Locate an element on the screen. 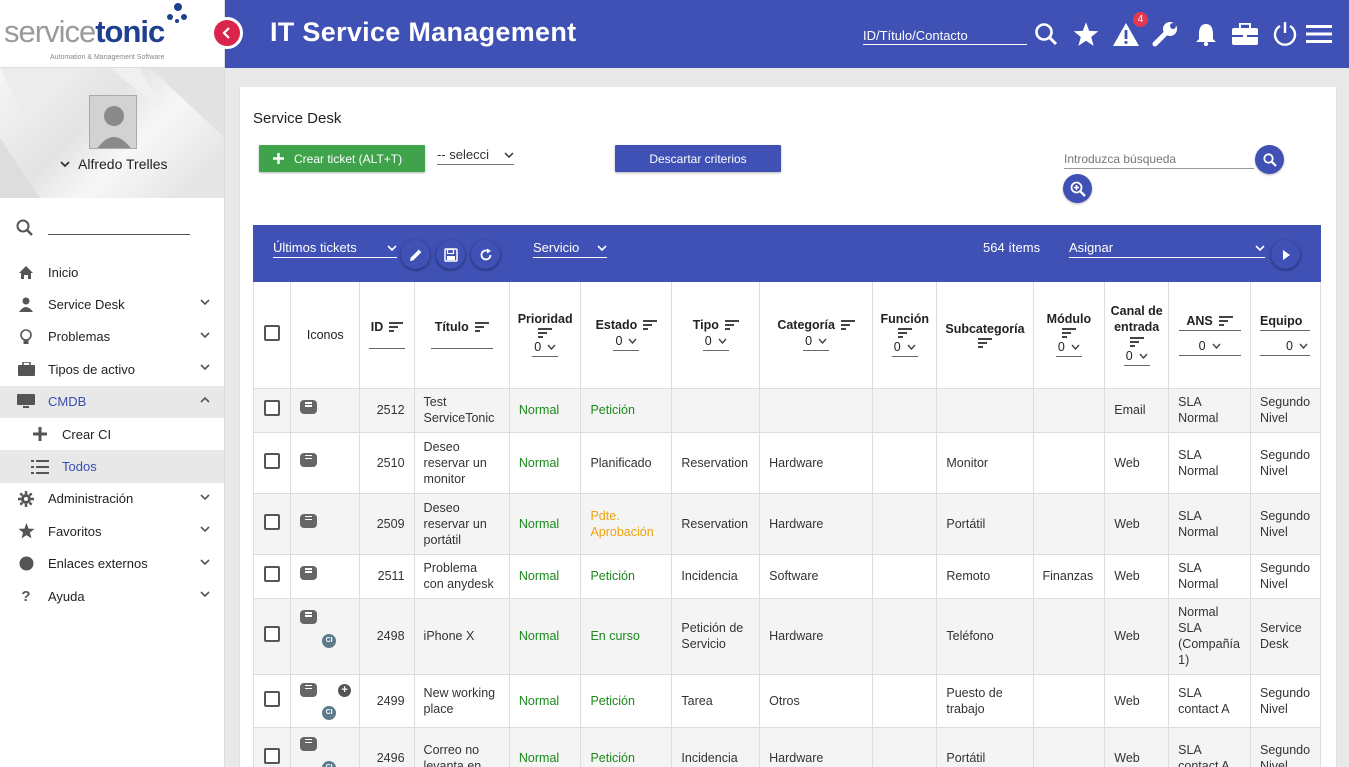  header-team: Equipo 0 is located at coordinates (1285, 335).